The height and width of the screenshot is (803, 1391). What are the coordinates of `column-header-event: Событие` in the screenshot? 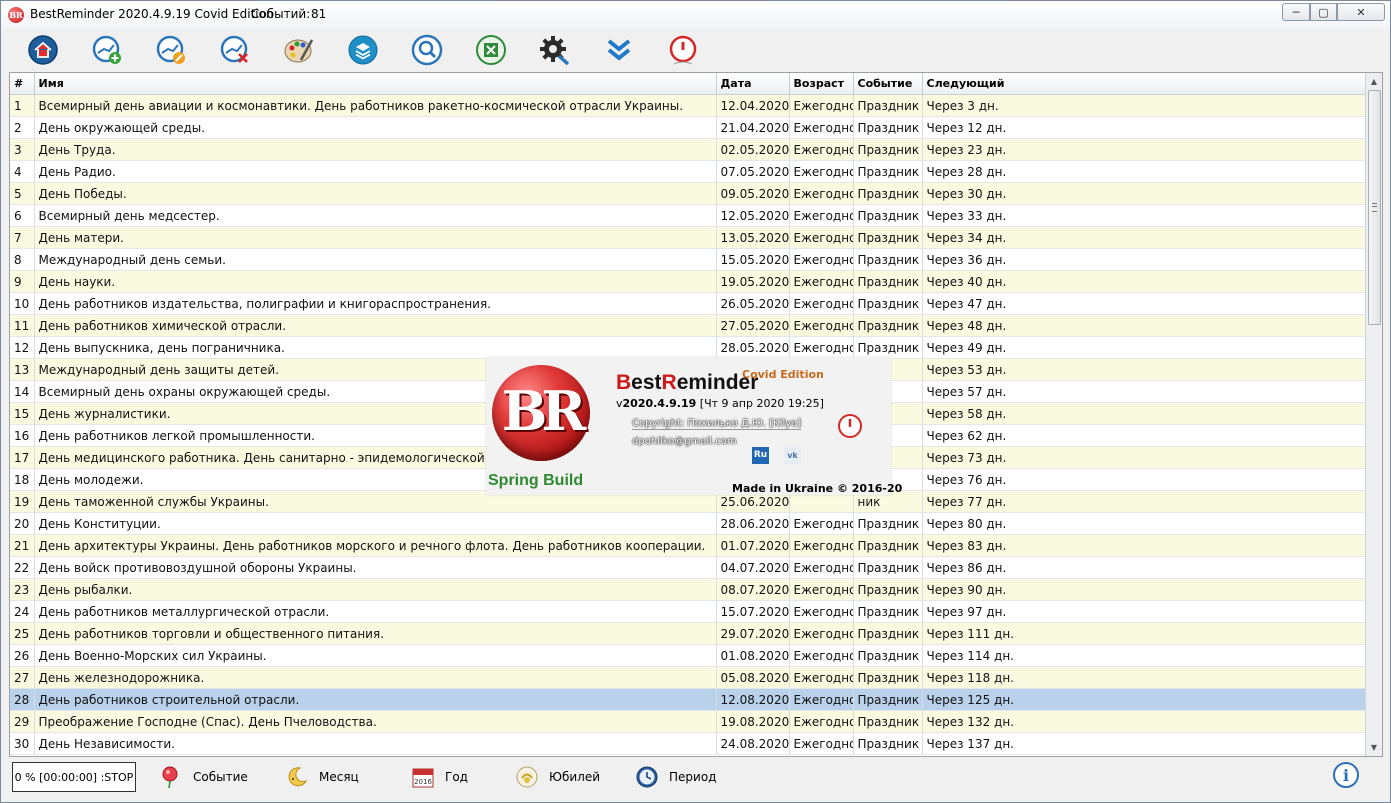 It's located at (888, 84).